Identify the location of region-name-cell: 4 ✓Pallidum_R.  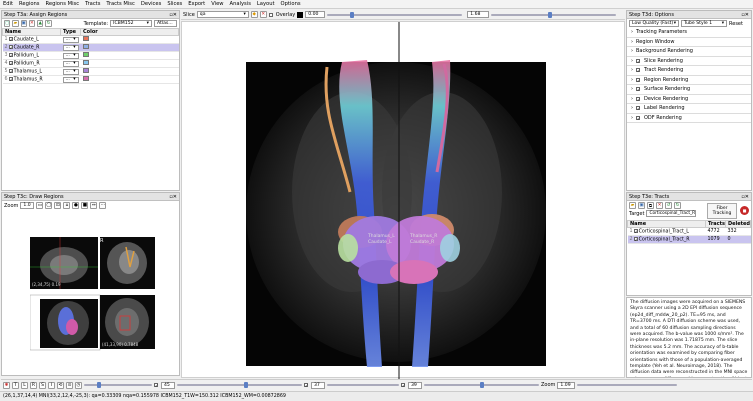
(31, 63).